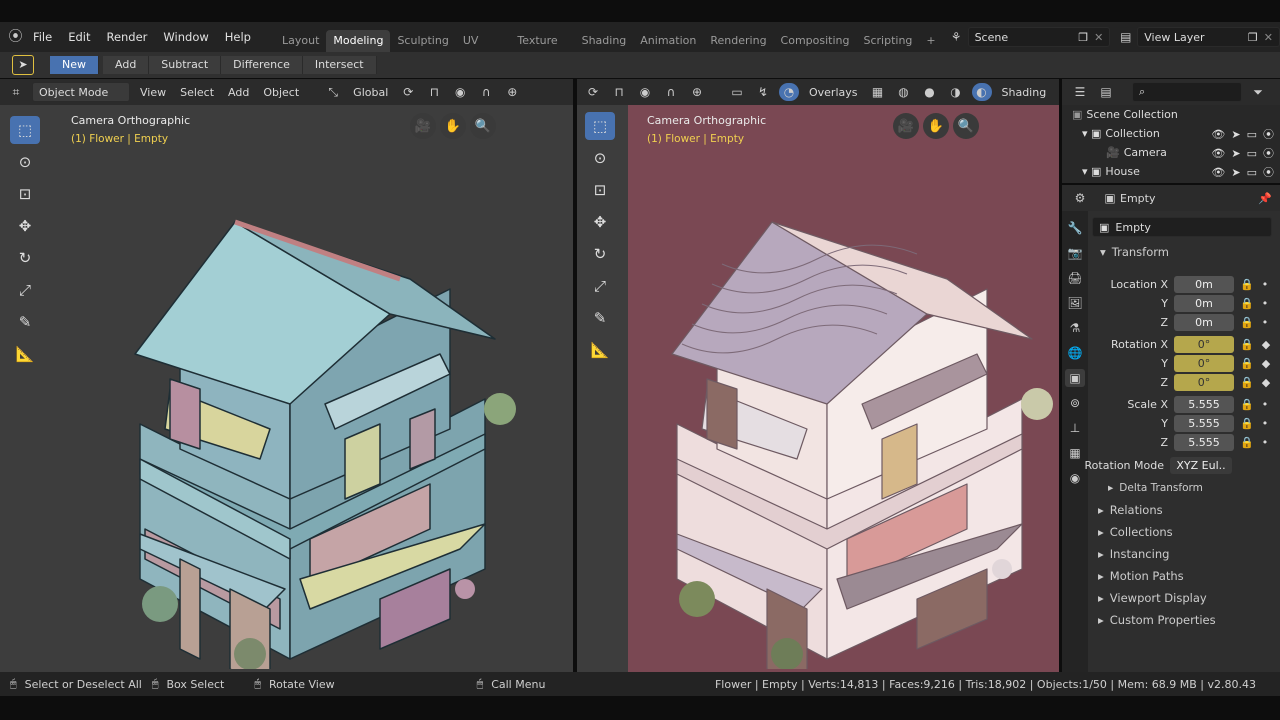 Image resolution: width=1280 pixels, height=720 pixels. I want to click on proportional-edit-icon: ◉, so click(460, 92).